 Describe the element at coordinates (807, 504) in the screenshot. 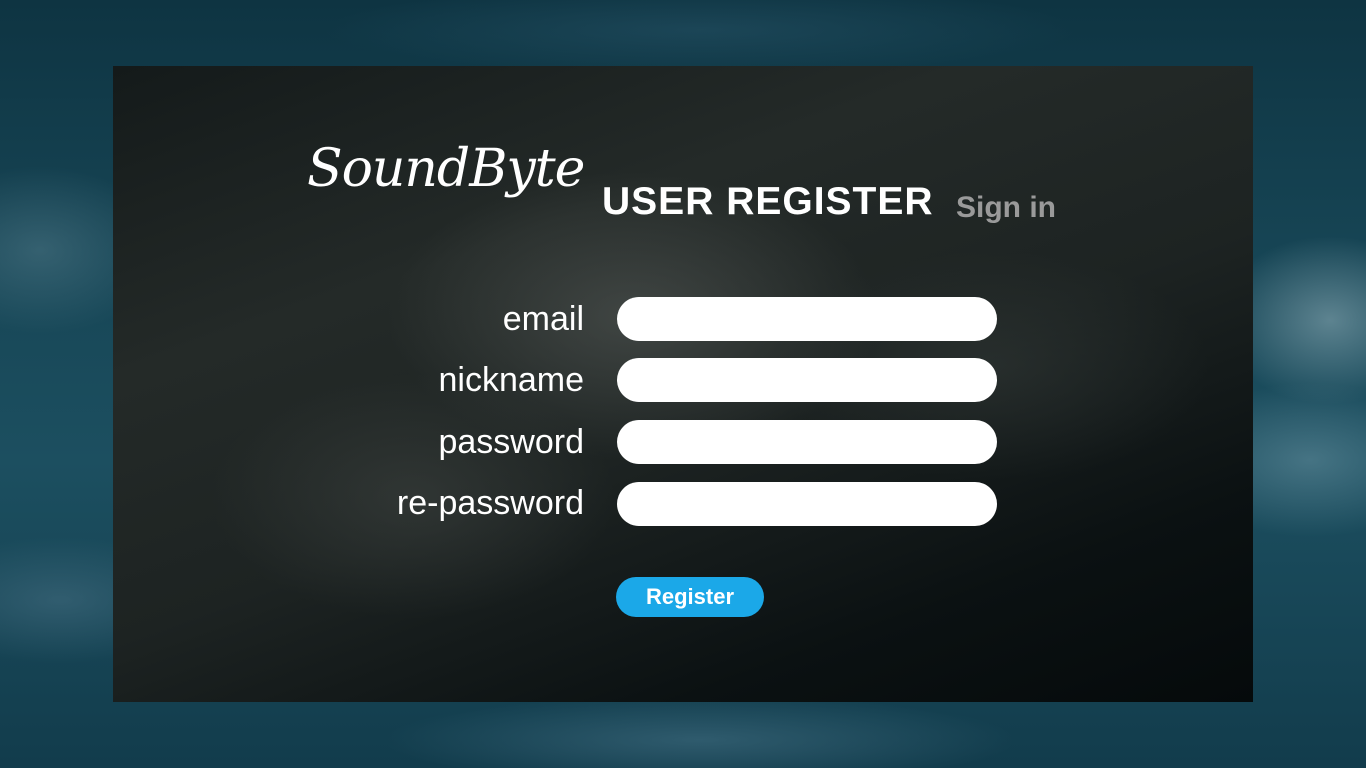

I see `re-password-field` at that location.